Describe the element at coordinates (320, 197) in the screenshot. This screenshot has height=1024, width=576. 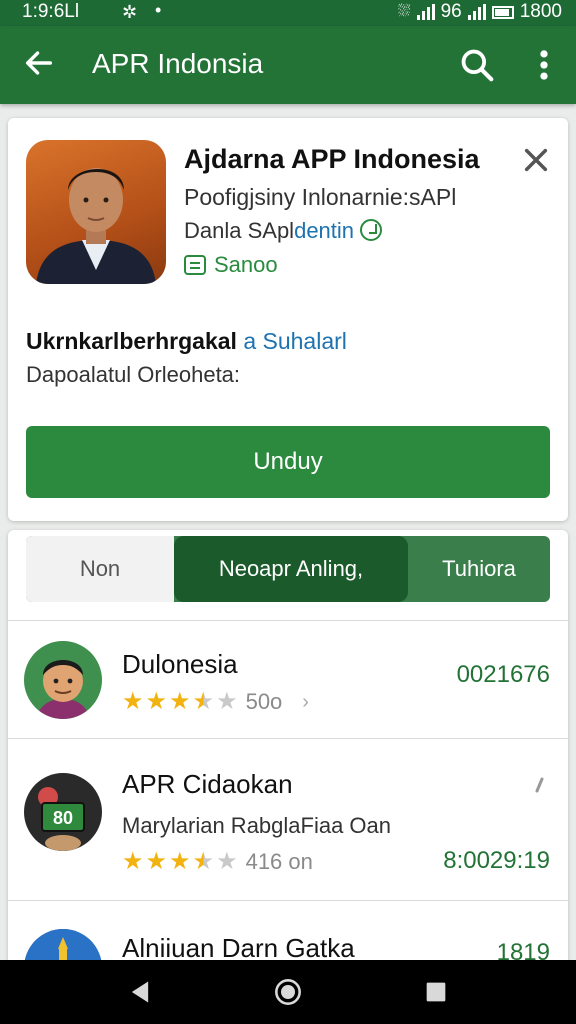
I see `app-subtitle: Poofigjsiny Inlonarnie:sAPl` at that location.